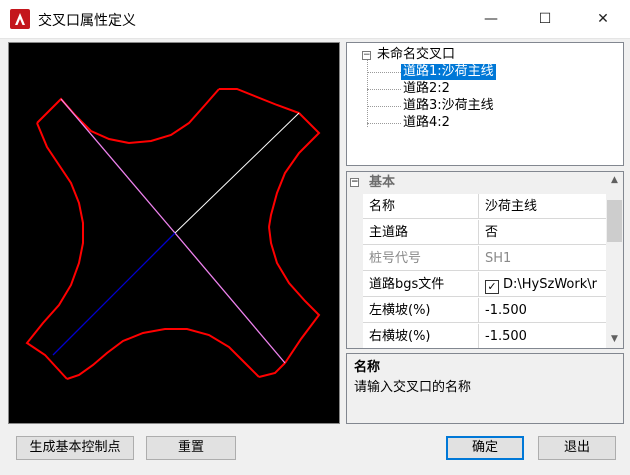 Image resolution: width=630 pixels, height=475 pixels. I want to click on property-row-left-slope: 左横坡(%) -1.500, so click(477, 311).